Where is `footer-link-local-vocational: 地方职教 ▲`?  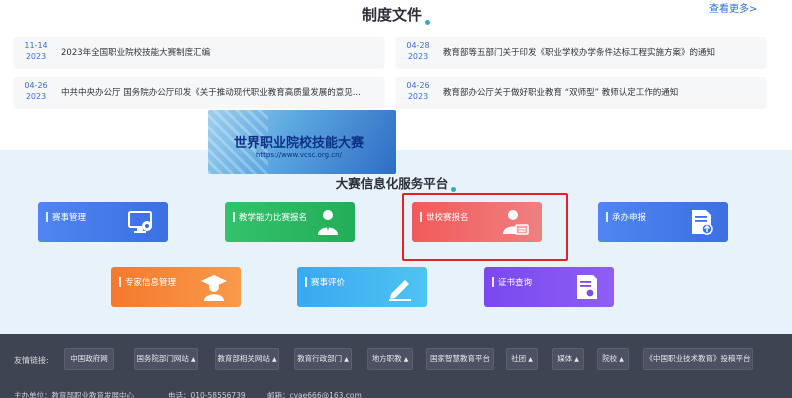 footer-link-local-vocational: 地方职教 ▲ is located at coordinates (390, 359).